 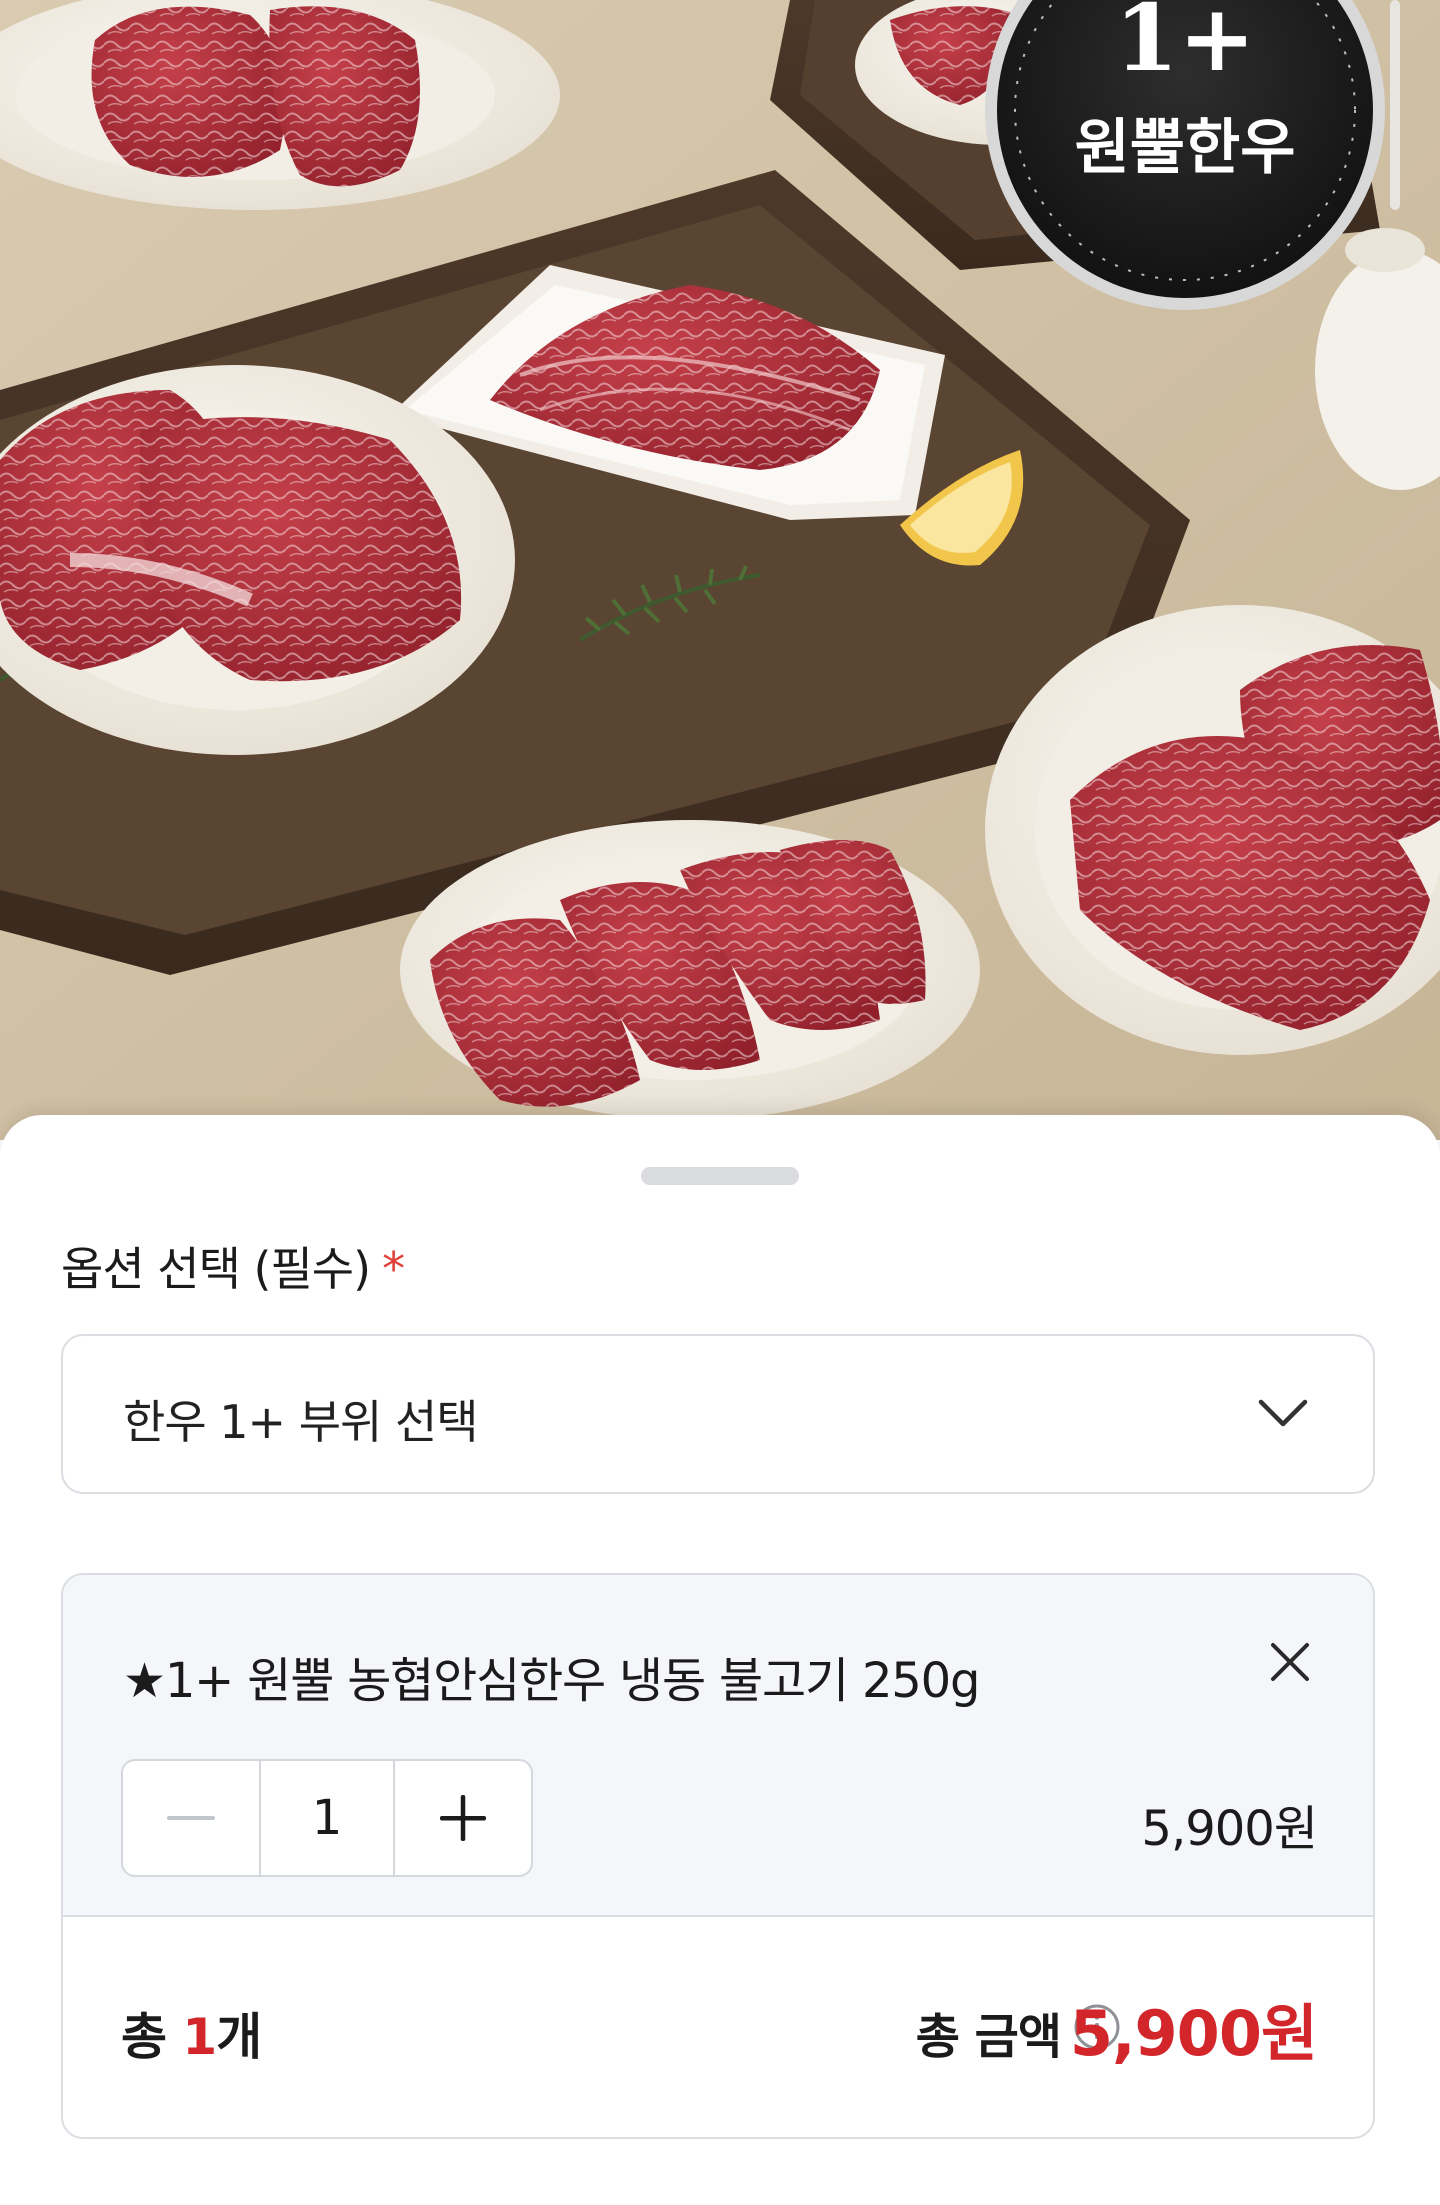 I want to click on selected-item: ★1+ 원뿔 농협안심한우 냉동 불고기 250g 1 5,900원, so click(x=718, y=1746).